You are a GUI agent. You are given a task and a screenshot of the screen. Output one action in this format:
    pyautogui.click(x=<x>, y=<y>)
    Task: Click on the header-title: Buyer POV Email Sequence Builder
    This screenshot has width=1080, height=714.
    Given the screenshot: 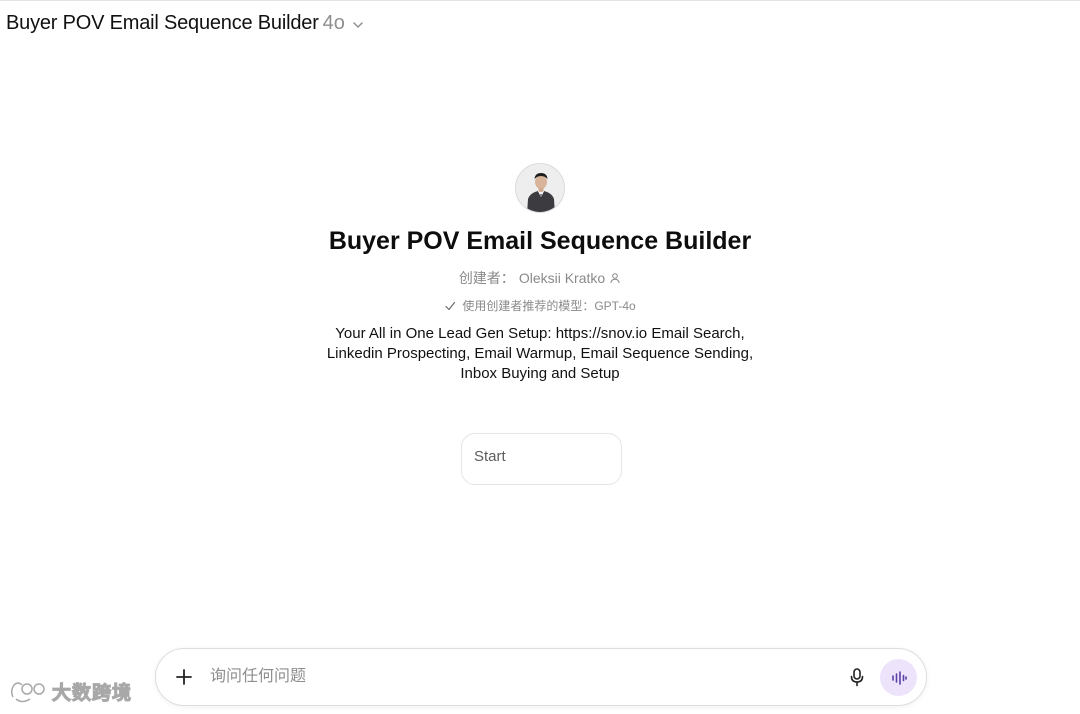 What is the action you would take?
    pyautogui.click(x=162, y=23)
    